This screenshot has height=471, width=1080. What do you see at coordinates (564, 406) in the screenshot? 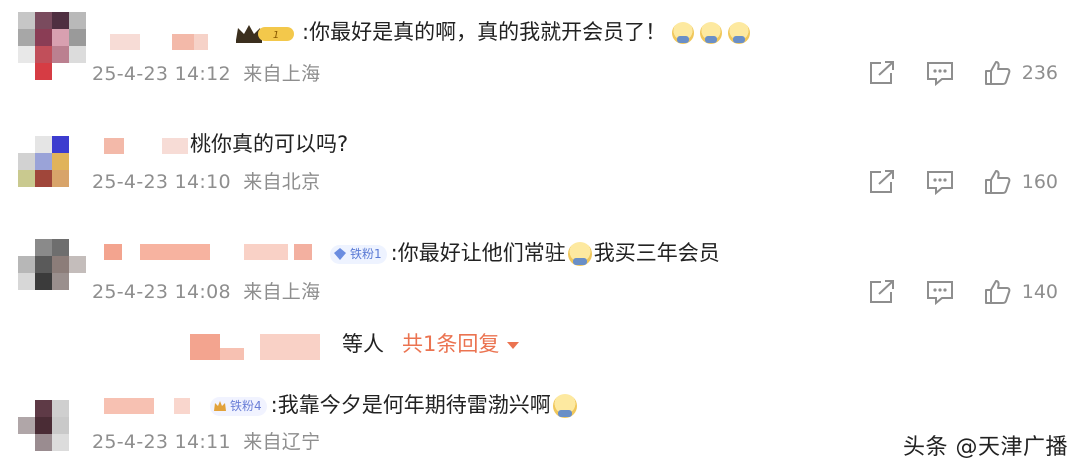
I see `laughing-emoji` at bounding box center [564, 406].